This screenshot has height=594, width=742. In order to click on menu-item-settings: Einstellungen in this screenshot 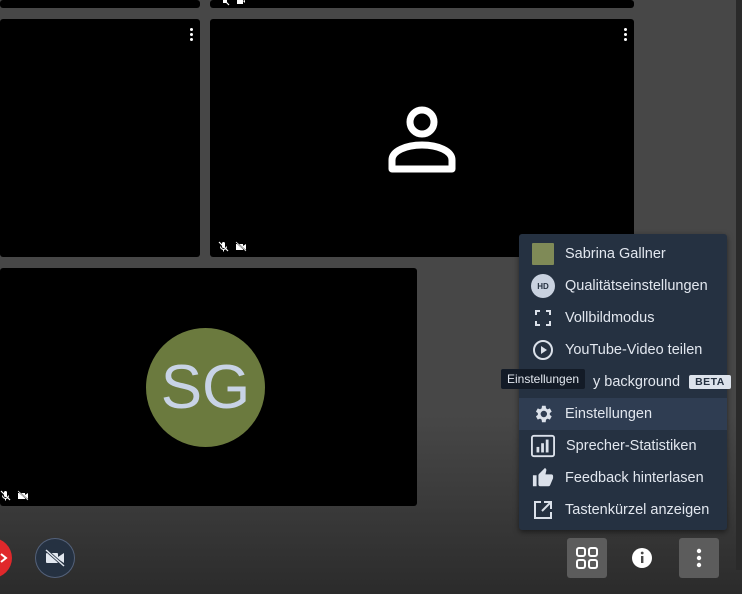, I will do `click(623, 414)`.